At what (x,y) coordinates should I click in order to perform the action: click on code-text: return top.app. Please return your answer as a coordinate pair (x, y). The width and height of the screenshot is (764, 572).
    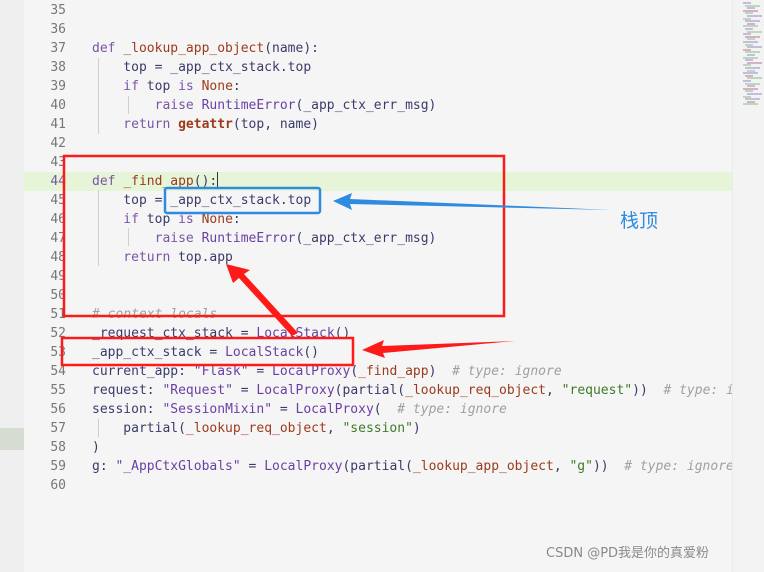
    Looking at the image, I should click on (162, 257).